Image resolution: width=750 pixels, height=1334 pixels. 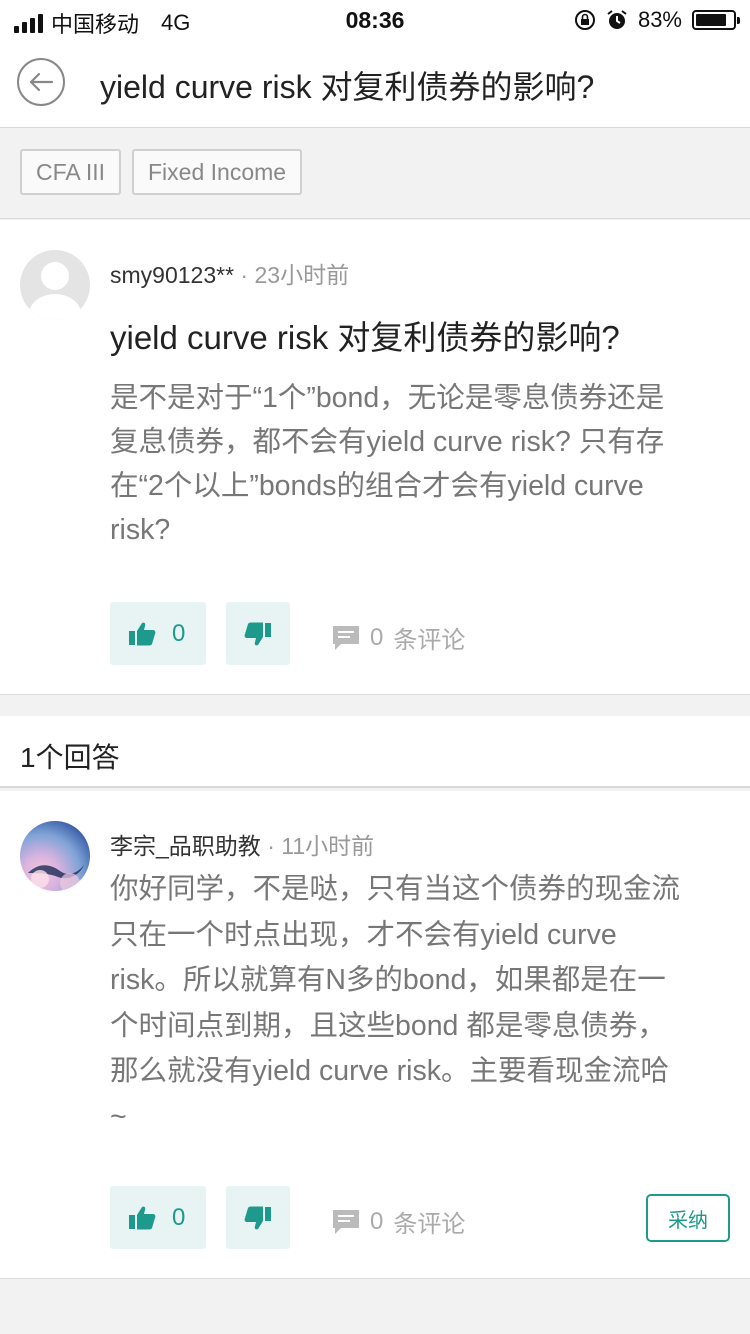 I want to click on battery-icon, so click(x=716, y=20).